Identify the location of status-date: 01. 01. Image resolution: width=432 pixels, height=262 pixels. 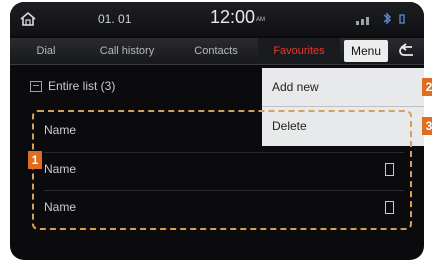
(115, 19).